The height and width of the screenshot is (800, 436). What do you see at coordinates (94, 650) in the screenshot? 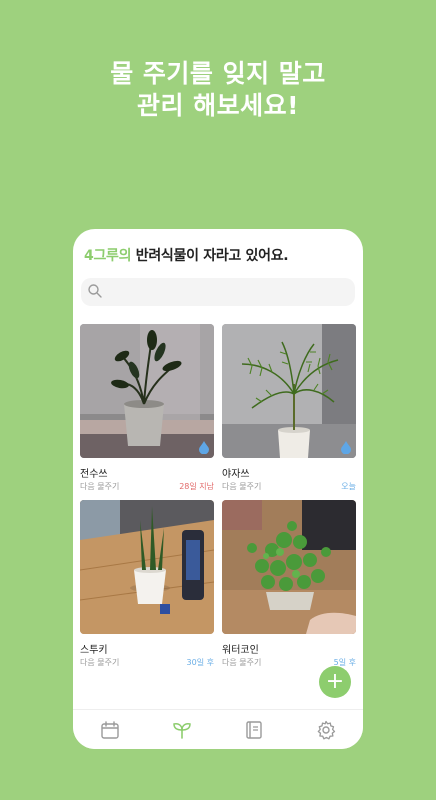
I see `plant-name: 스투키` at bounding box center [94, 650].